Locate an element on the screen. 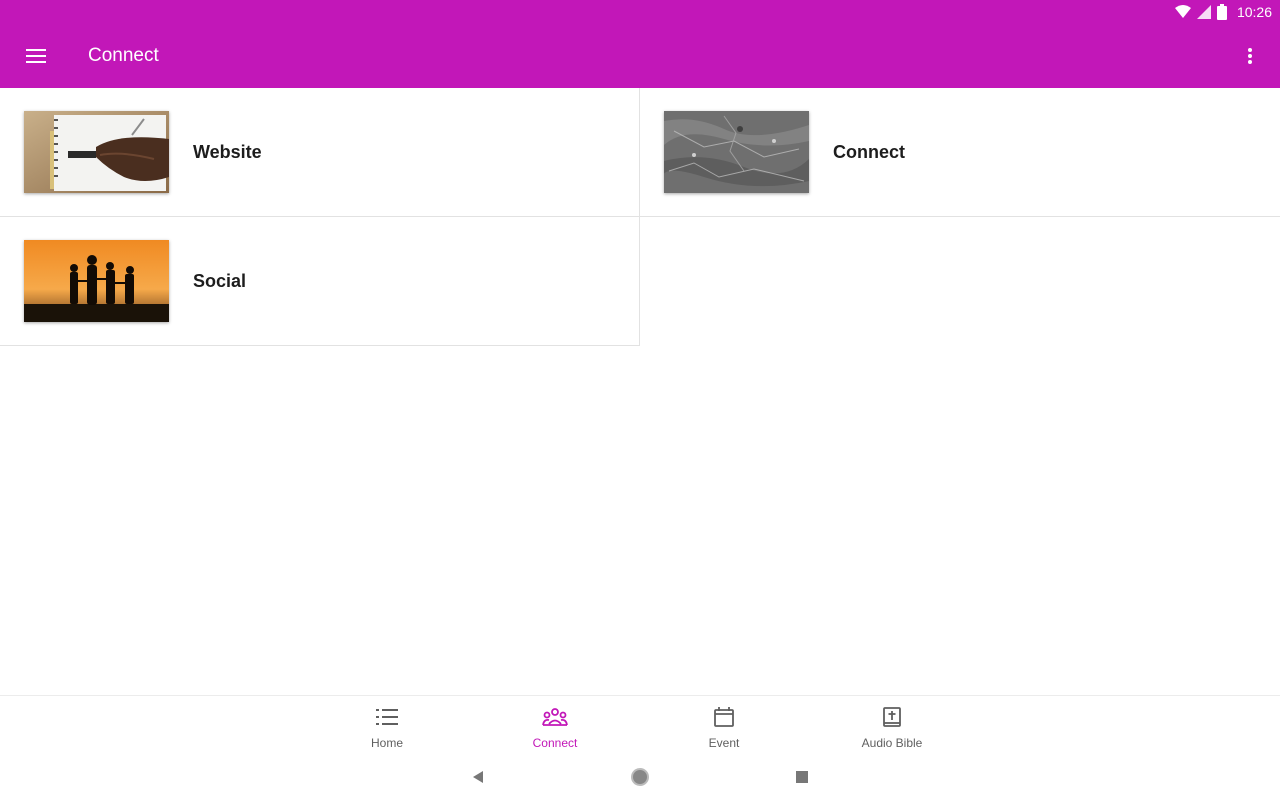 This screenshot has width=1280, height=800. nav-connect: Connect is located at coordinates (555, 726).